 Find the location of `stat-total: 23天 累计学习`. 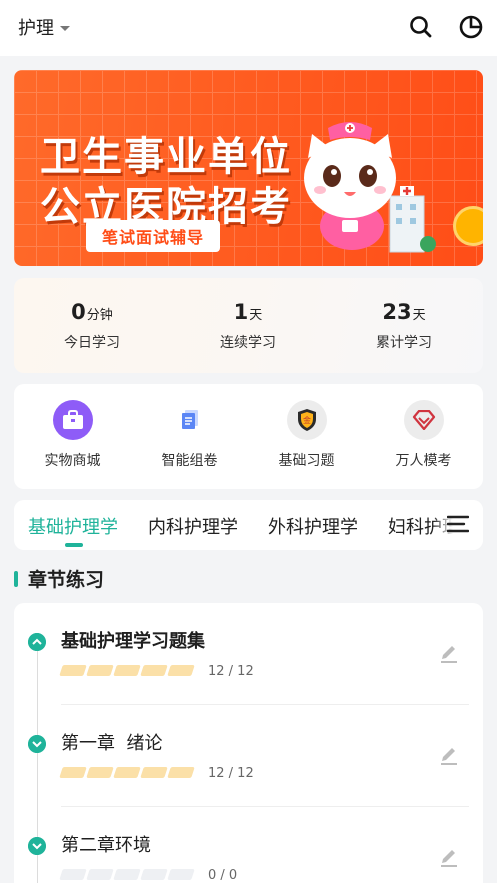

stat-total: 23天 累计学习 is located at coordinates (404, 326).